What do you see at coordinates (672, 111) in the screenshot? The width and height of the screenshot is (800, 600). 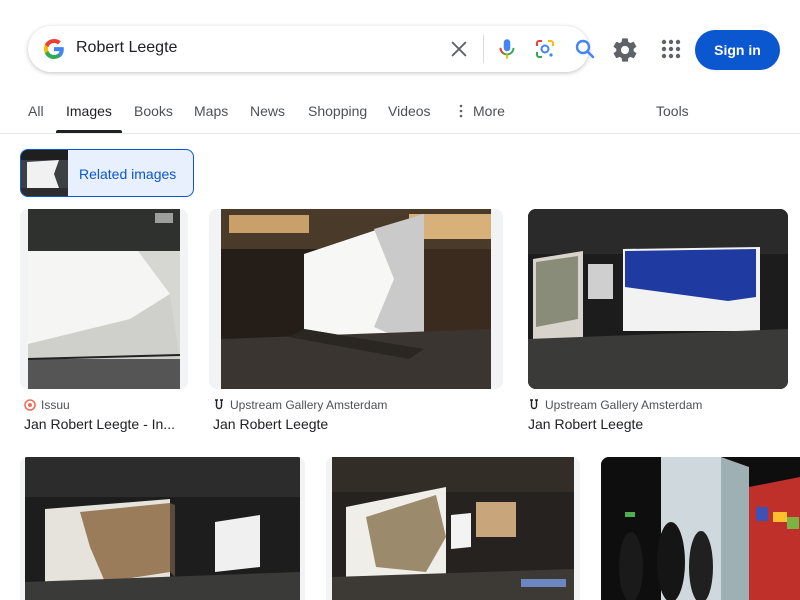 I see `tab-tools: Tools` at bounding box center [672, 111].